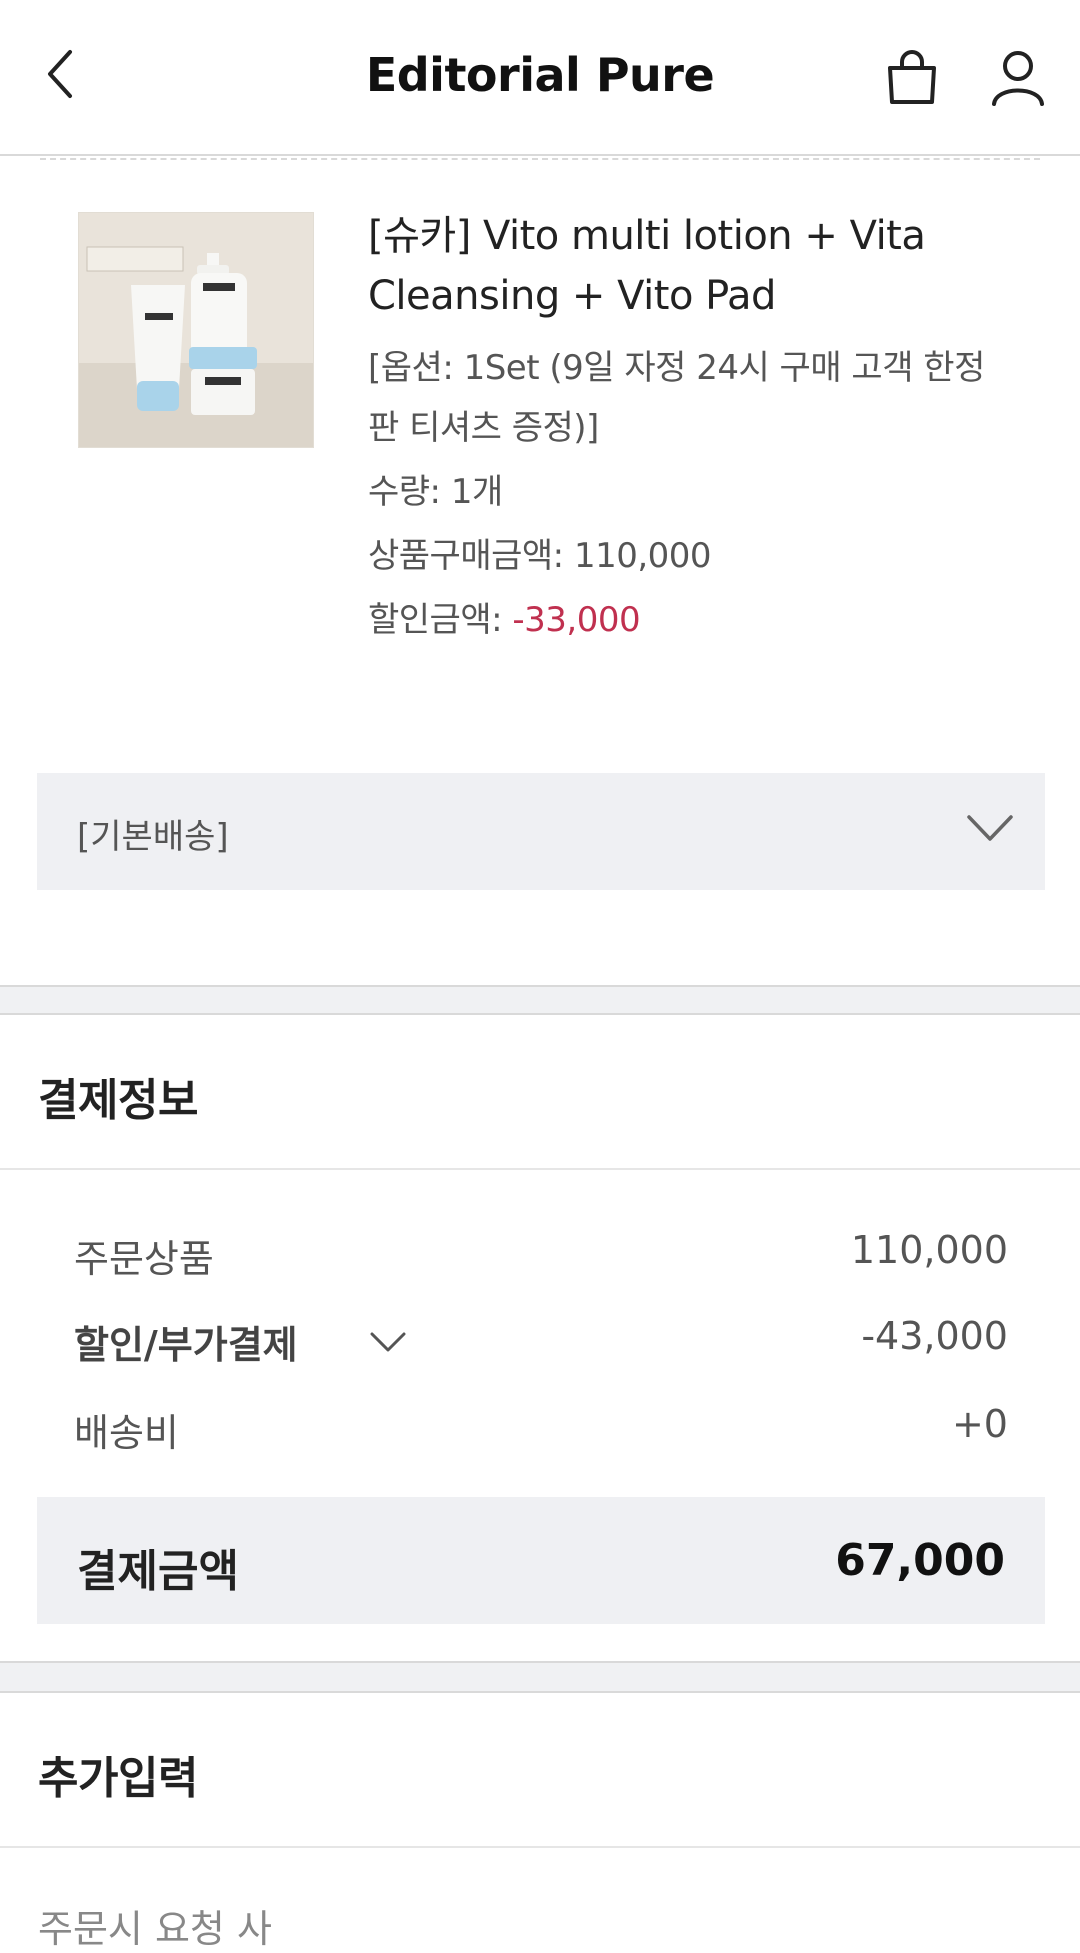 The width and height of the screenshot is (1080, 1953). What do you see at coordinates (979, 1424) in the screenshot?
I see `shipping-fee-value: +0` at bounding box center [979, 1424].